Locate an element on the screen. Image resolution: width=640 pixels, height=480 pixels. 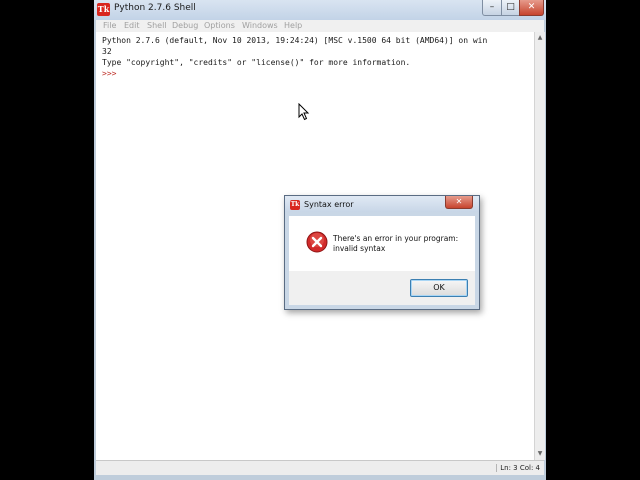
status-bar: Ln: 3 Col: 4 is located at coordinates (320, 467).